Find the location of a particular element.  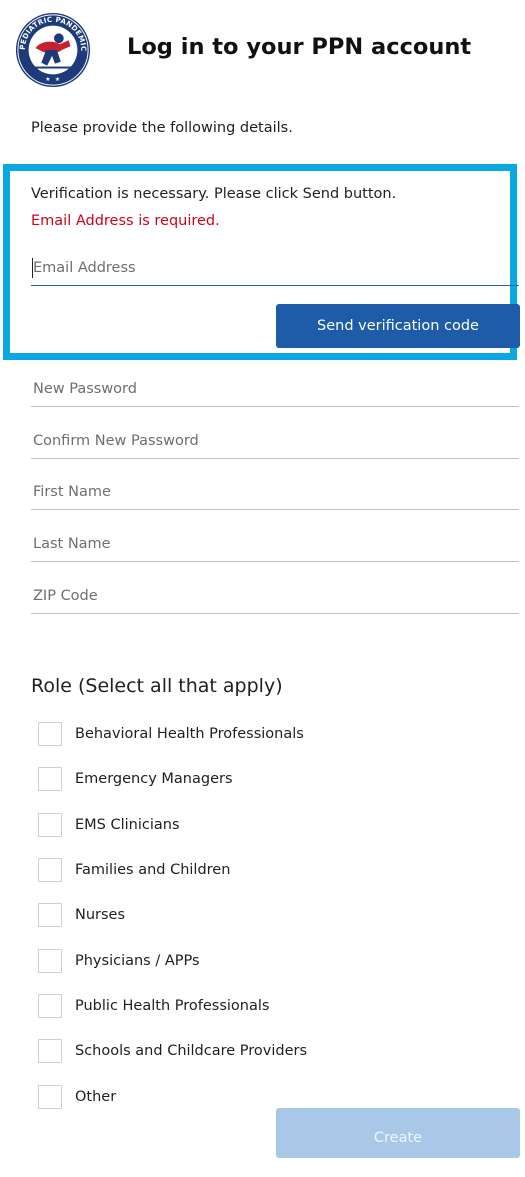

role-option-public-health: Public Health Professionals is located at coordinates (153, 1006).